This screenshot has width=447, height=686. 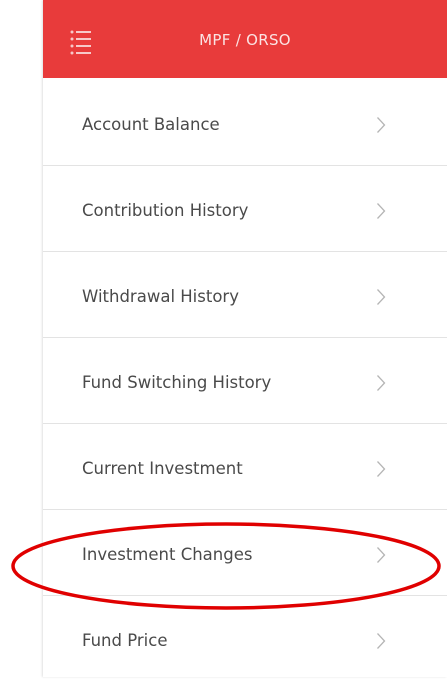 What do you see at coordinates (245, 123) in the screenshot?
I see `menu-item-account-balance: Account Balance` at bounding box center [245, 123].